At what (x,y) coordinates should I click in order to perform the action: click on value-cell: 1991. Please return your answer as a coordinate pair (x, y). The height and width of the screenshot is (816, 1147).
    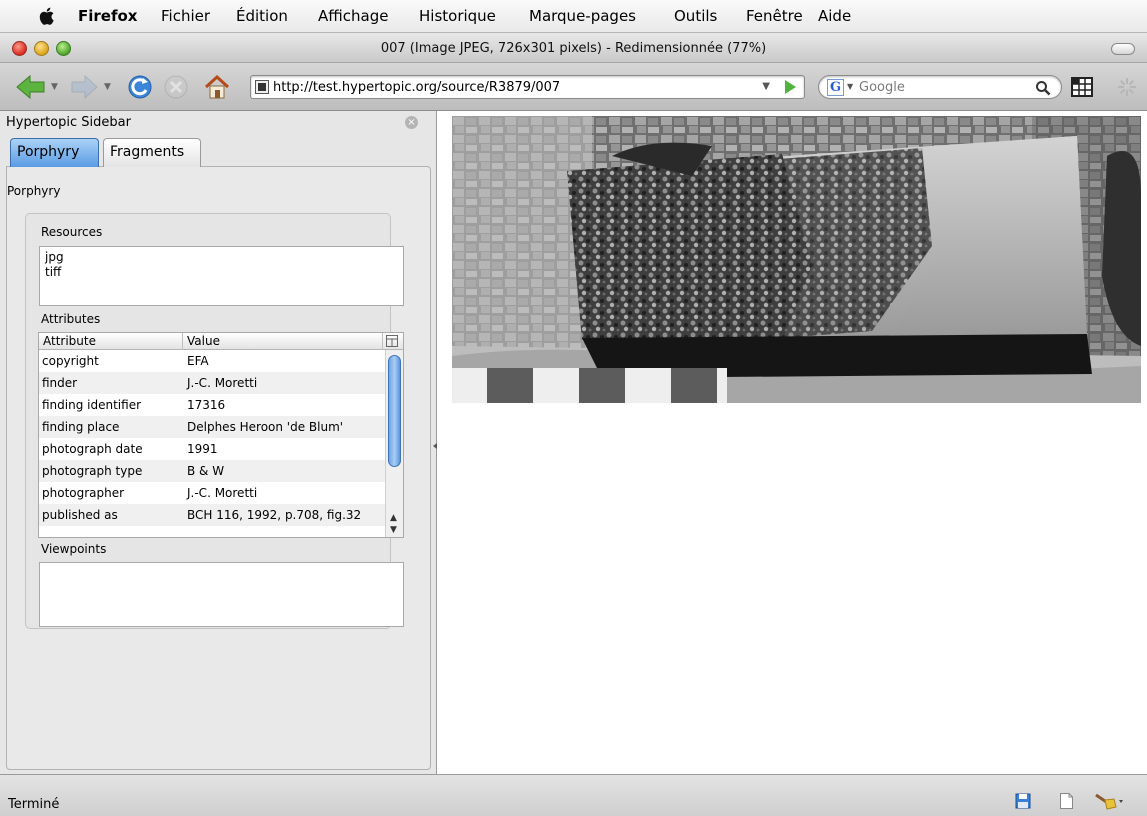
    Looking at the image, I should click on (202, 449).